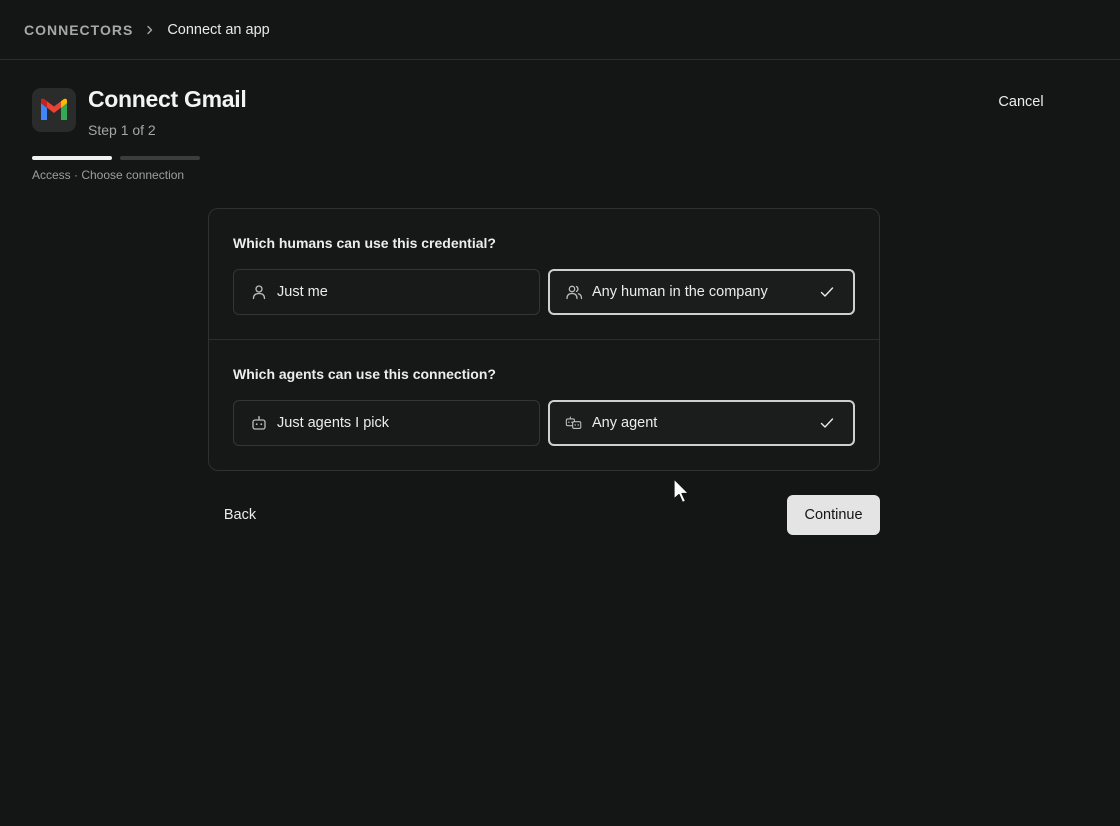  I want to click on robot-icon, so click(259, 423).